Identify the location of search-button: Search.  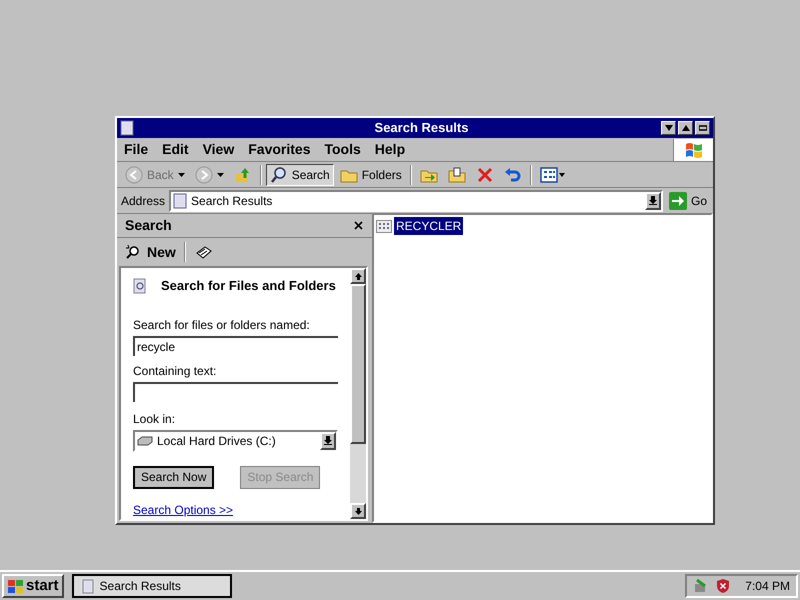
(300, 175).